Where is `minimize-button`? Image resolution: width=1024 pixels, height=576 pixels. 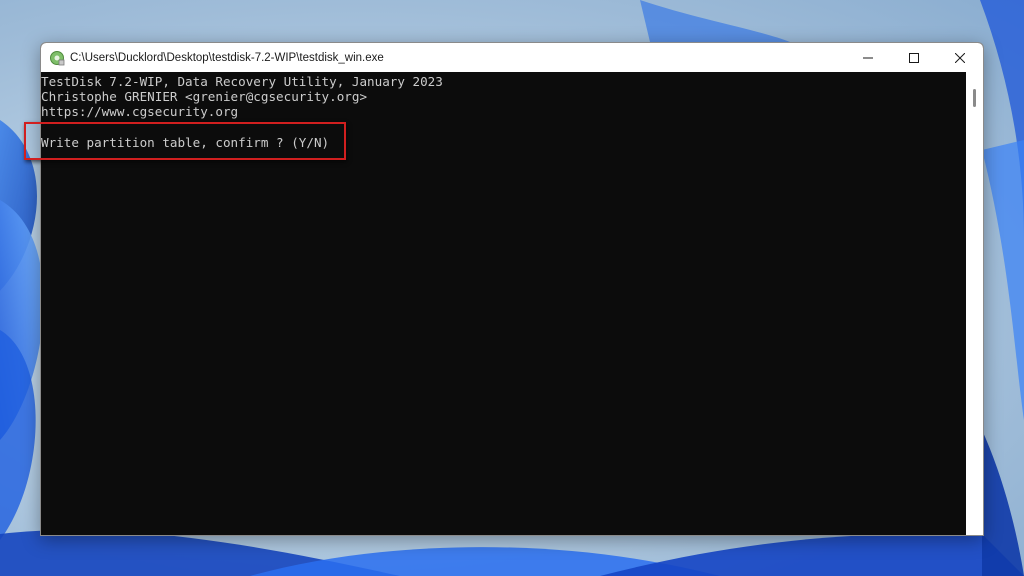
minimize-button is located at coordinates (868, 57).